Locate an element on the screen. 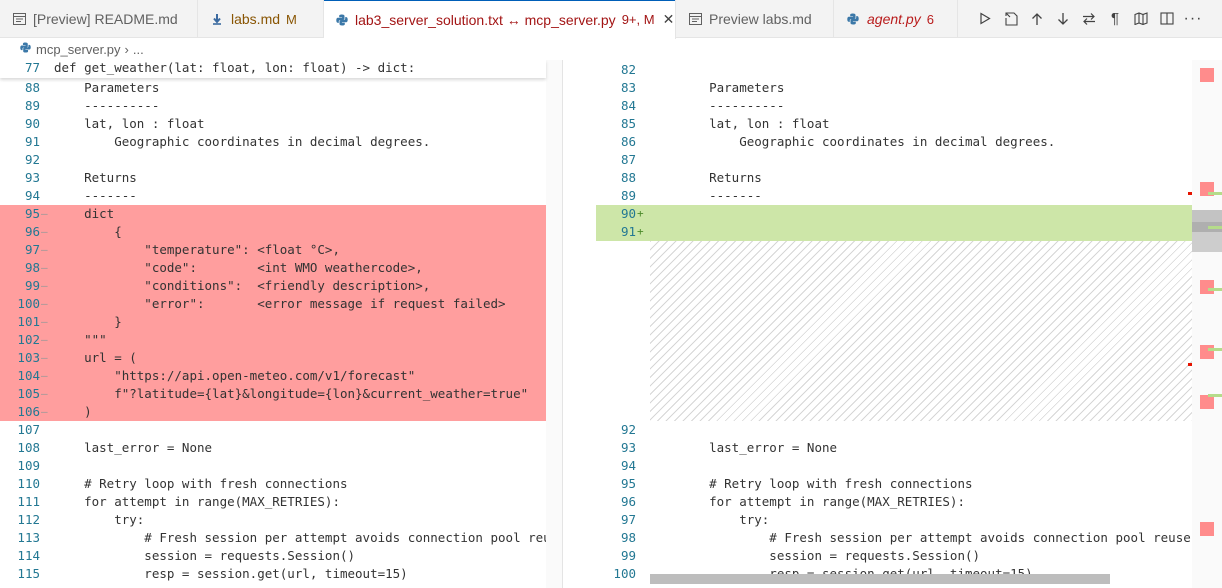 This screenshot has height=588, width=1222. code-line: 112 try: is located at coordinates (281, 520).